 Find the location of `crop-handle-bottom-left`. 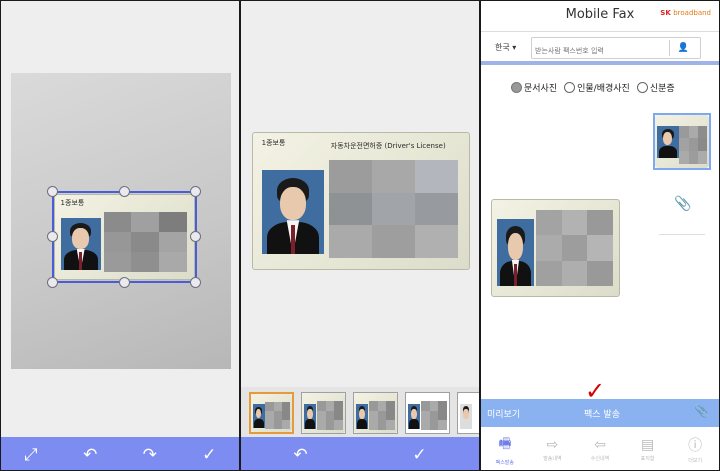

crop-handle-bottom-left is located at coordinates (52, 282).